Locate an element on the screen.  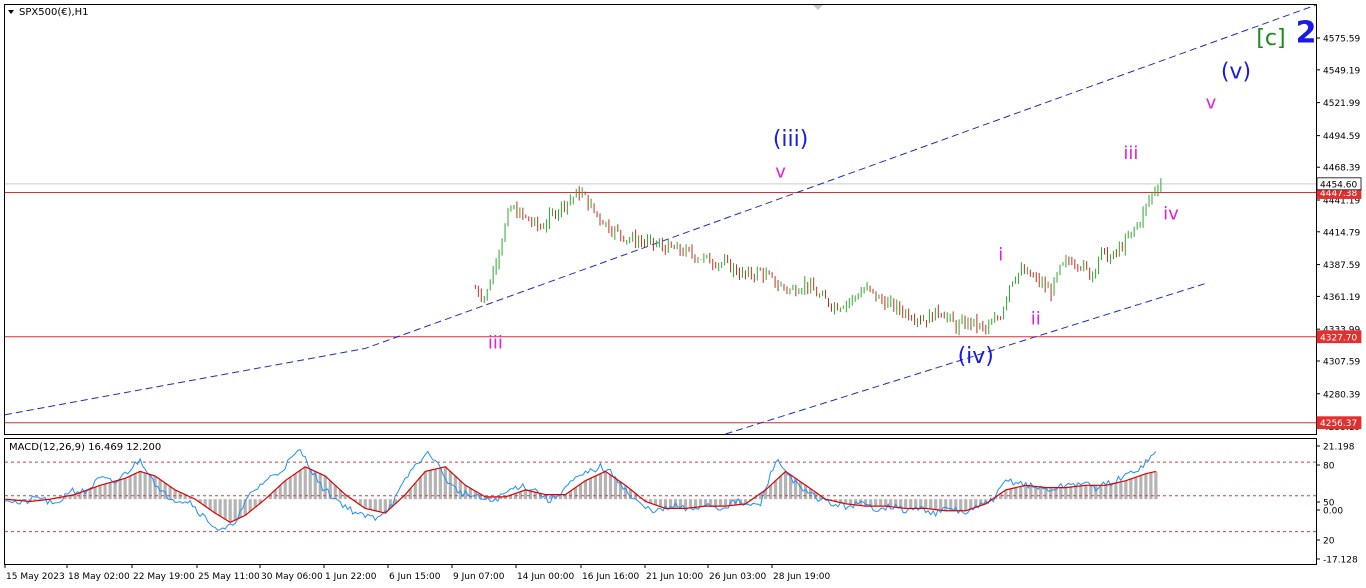
symbol-title: SPX500(€),H1 is located at coordinates (54, 12).